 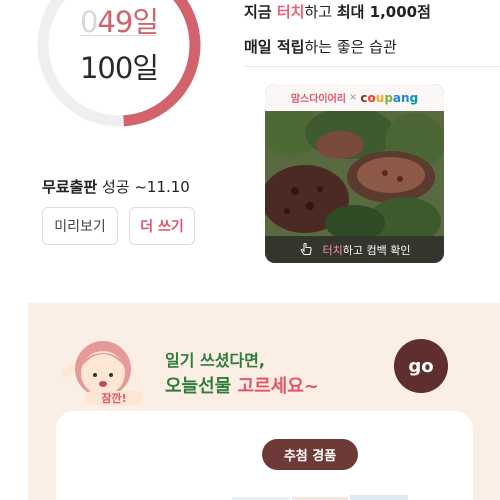 I want to click on progress-ring: 049일 100일, so click(x=119, y=81).